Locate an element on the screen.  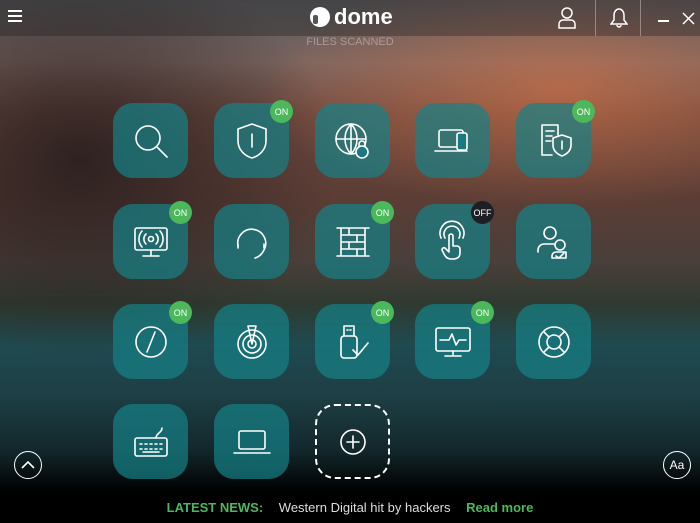
plus-circle-icon is located at coordinates (352, 441).